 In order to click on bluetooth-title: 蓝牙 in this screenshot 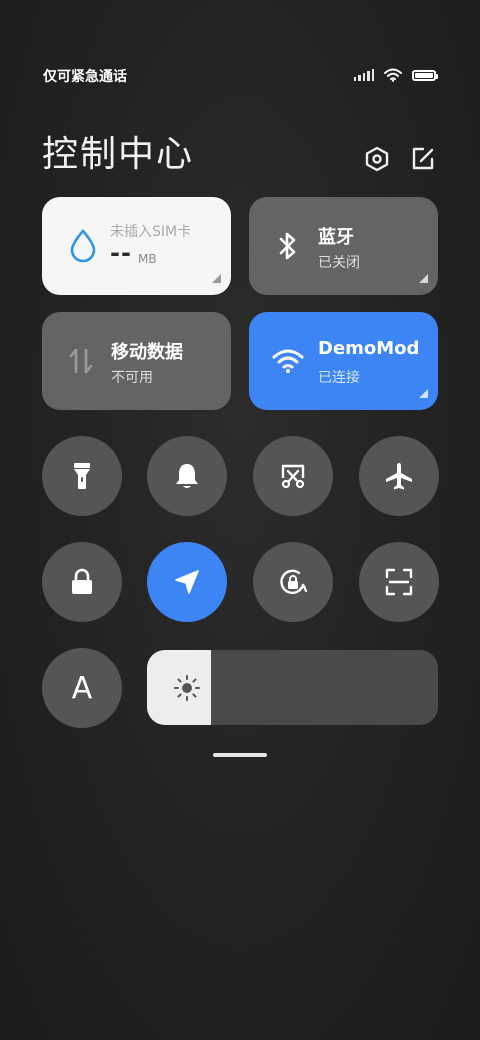, I will do `click(336, 237)`.